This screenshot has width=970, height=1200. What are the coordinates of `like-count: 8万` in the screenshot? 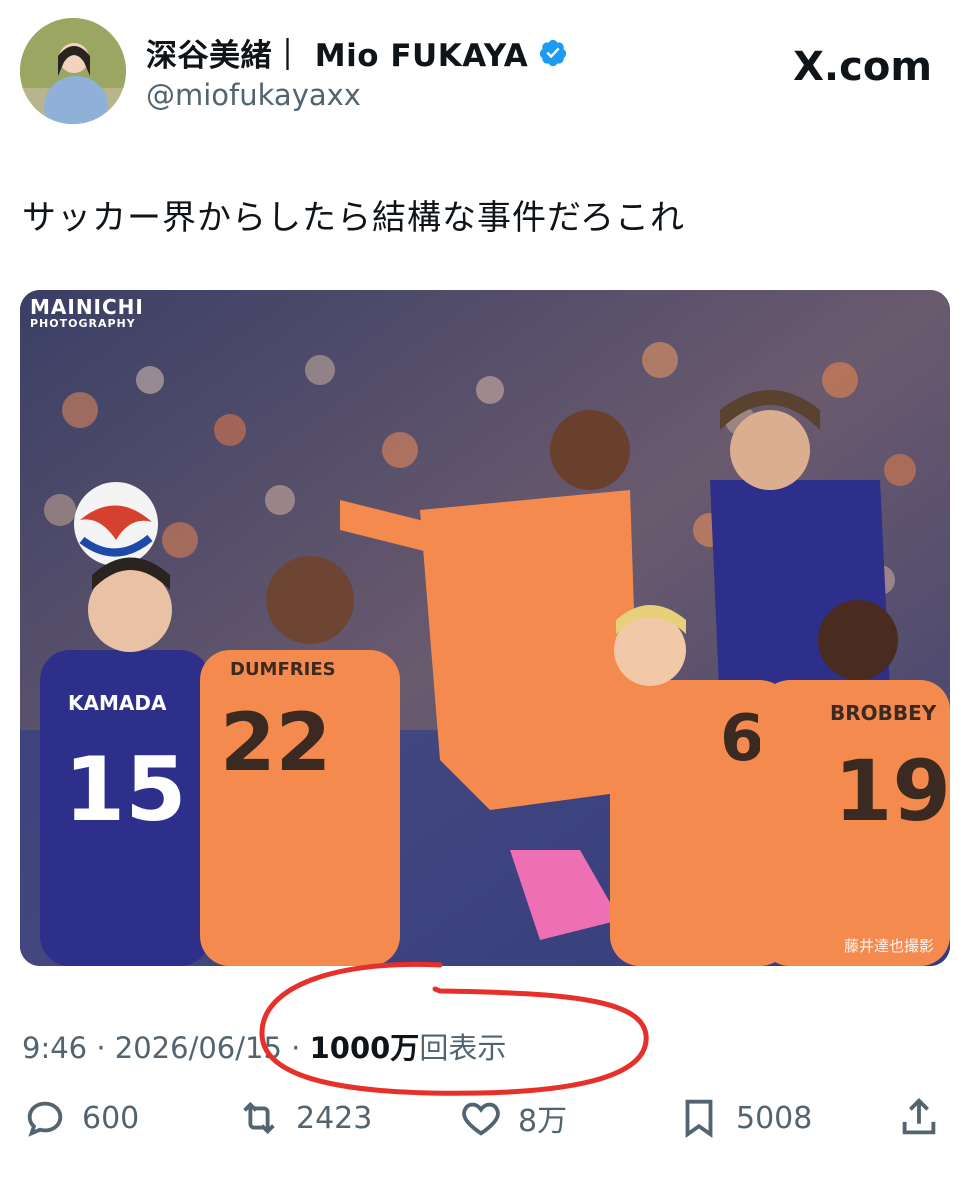 It's located at (543, 1121).